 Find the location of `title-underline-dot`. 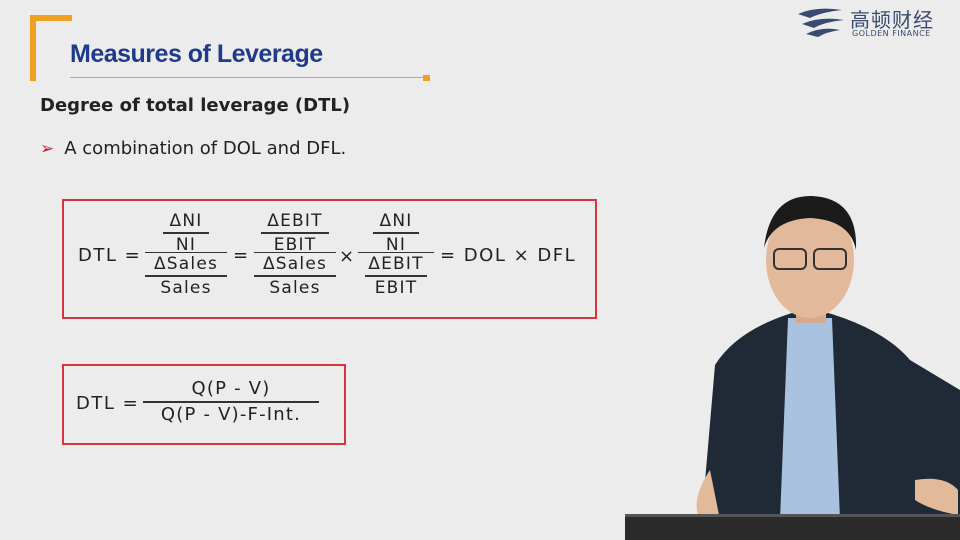

title-underline-dot is located at coordinates (426, 78).